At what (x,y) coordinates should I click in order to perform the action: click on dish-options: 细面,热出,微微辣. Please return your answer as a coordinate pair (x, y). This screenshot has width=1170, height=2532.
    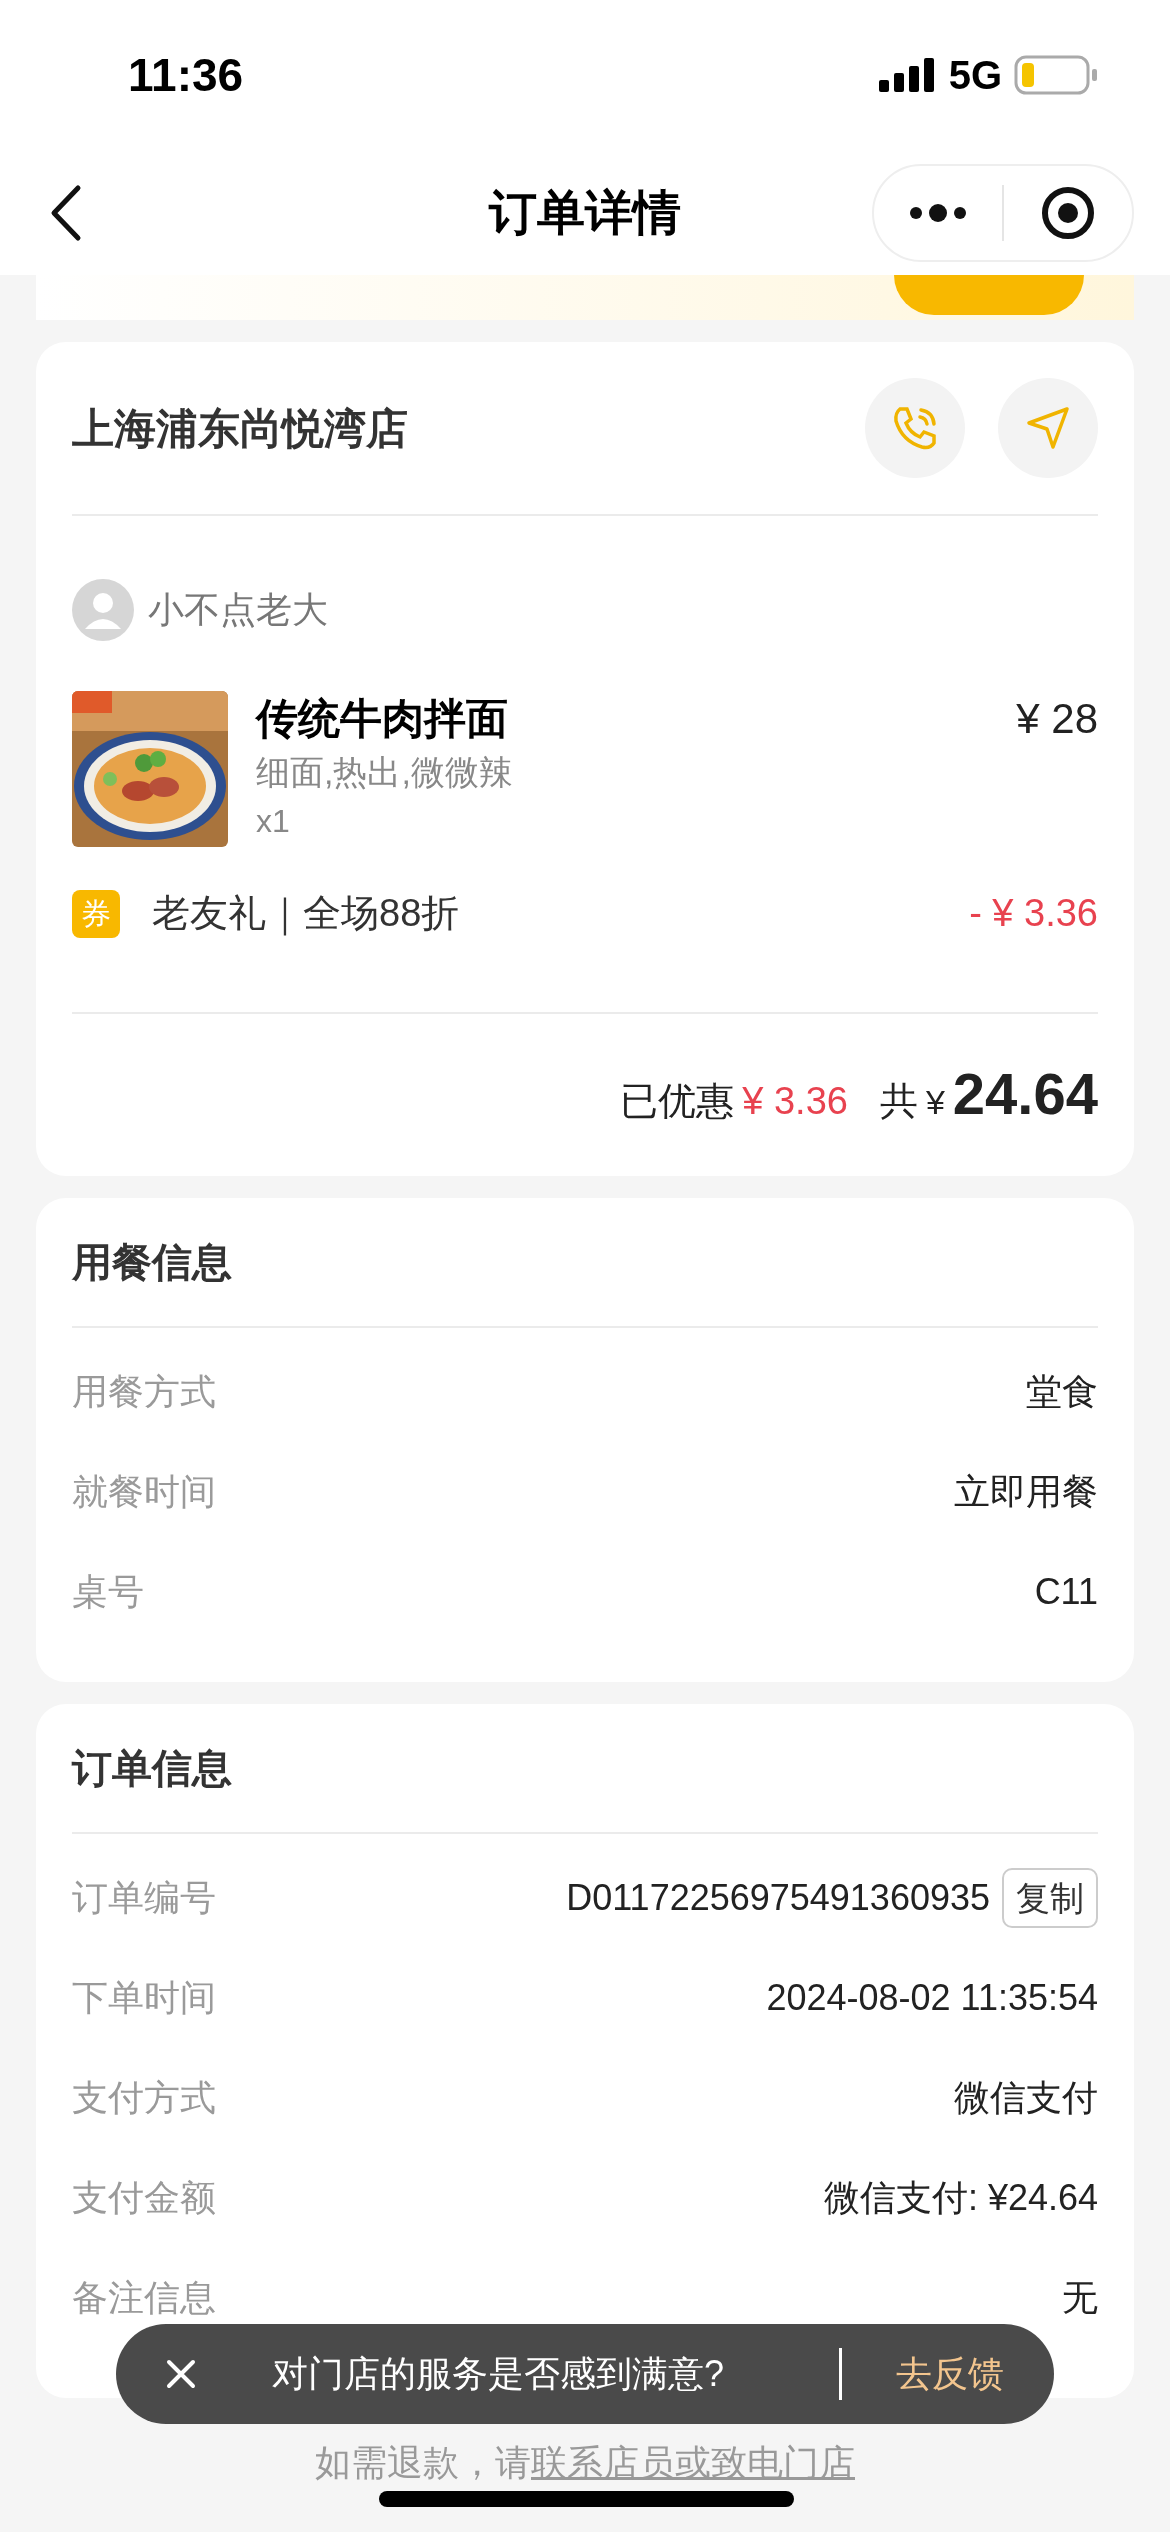
    Looking at the image, I should click on (677, 772).